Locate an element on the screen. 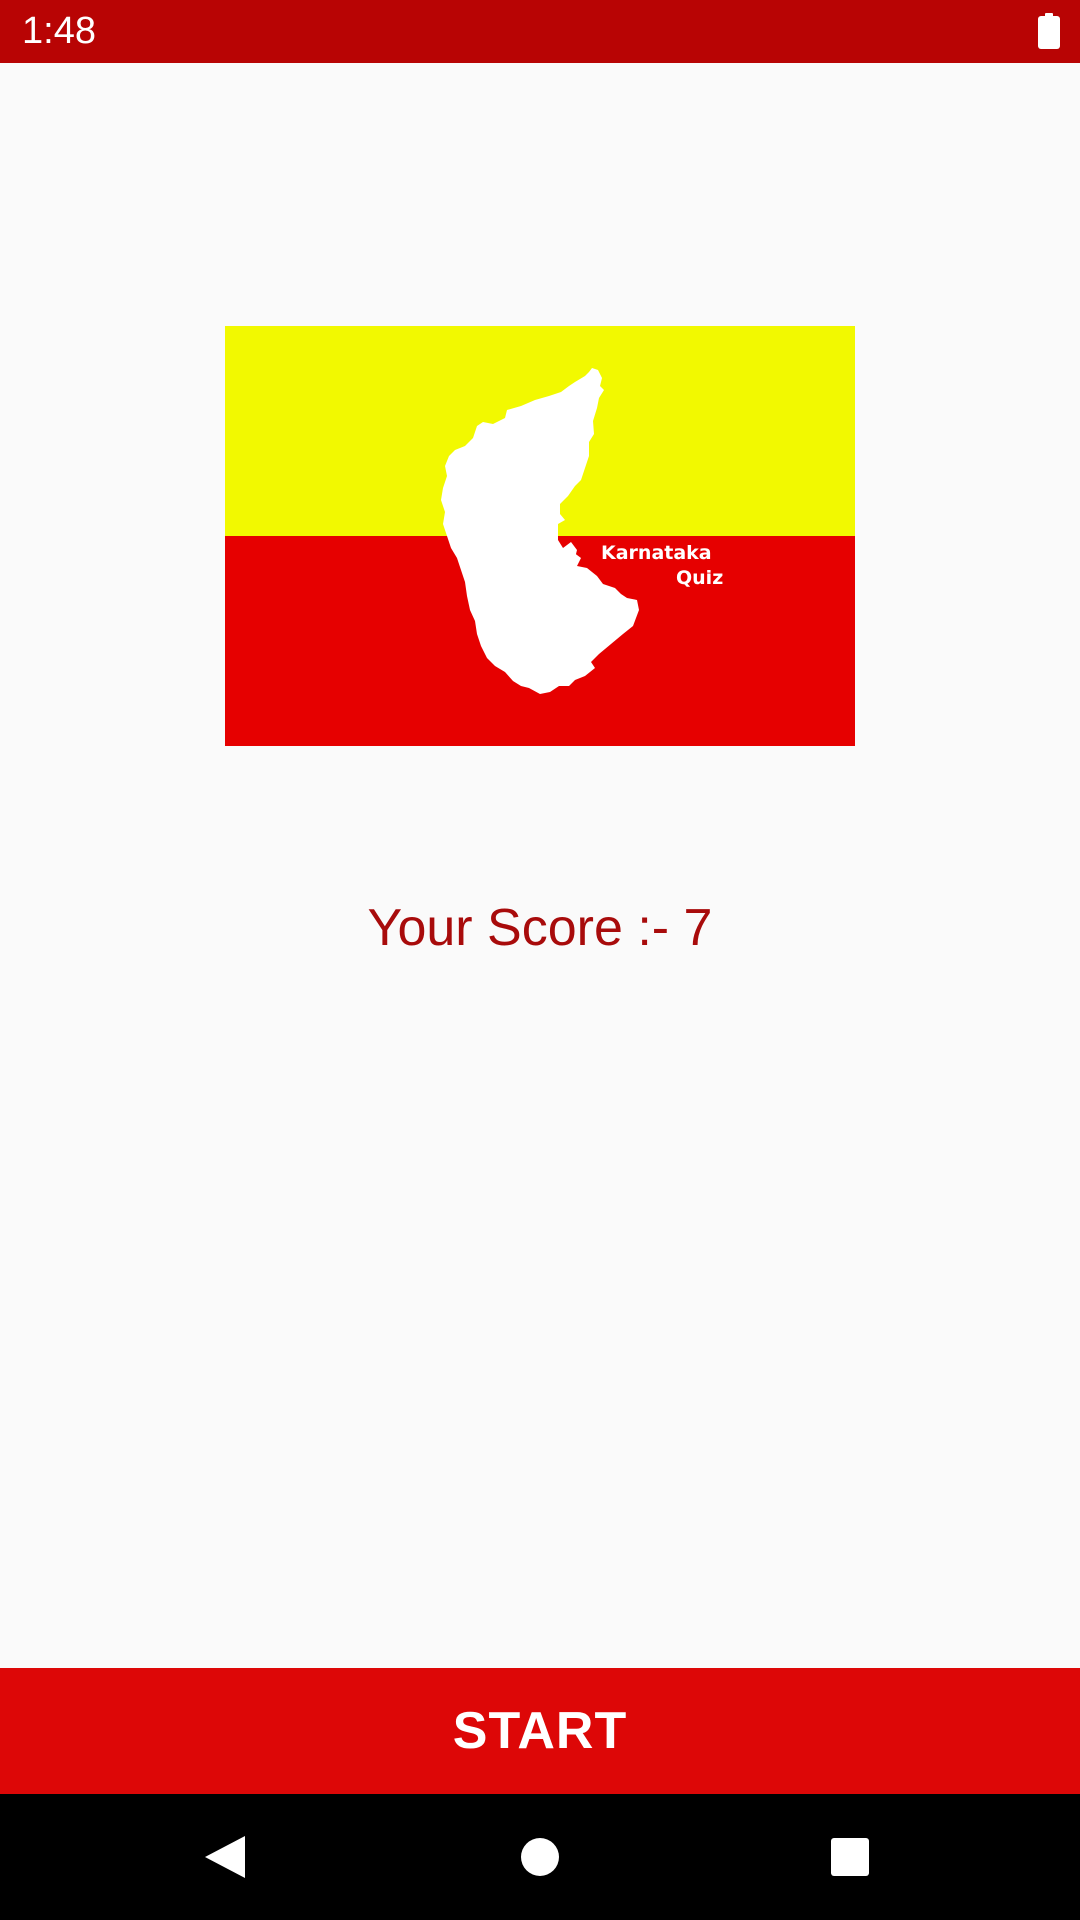  start-button-label: START is located at coordinates (540, 1731).